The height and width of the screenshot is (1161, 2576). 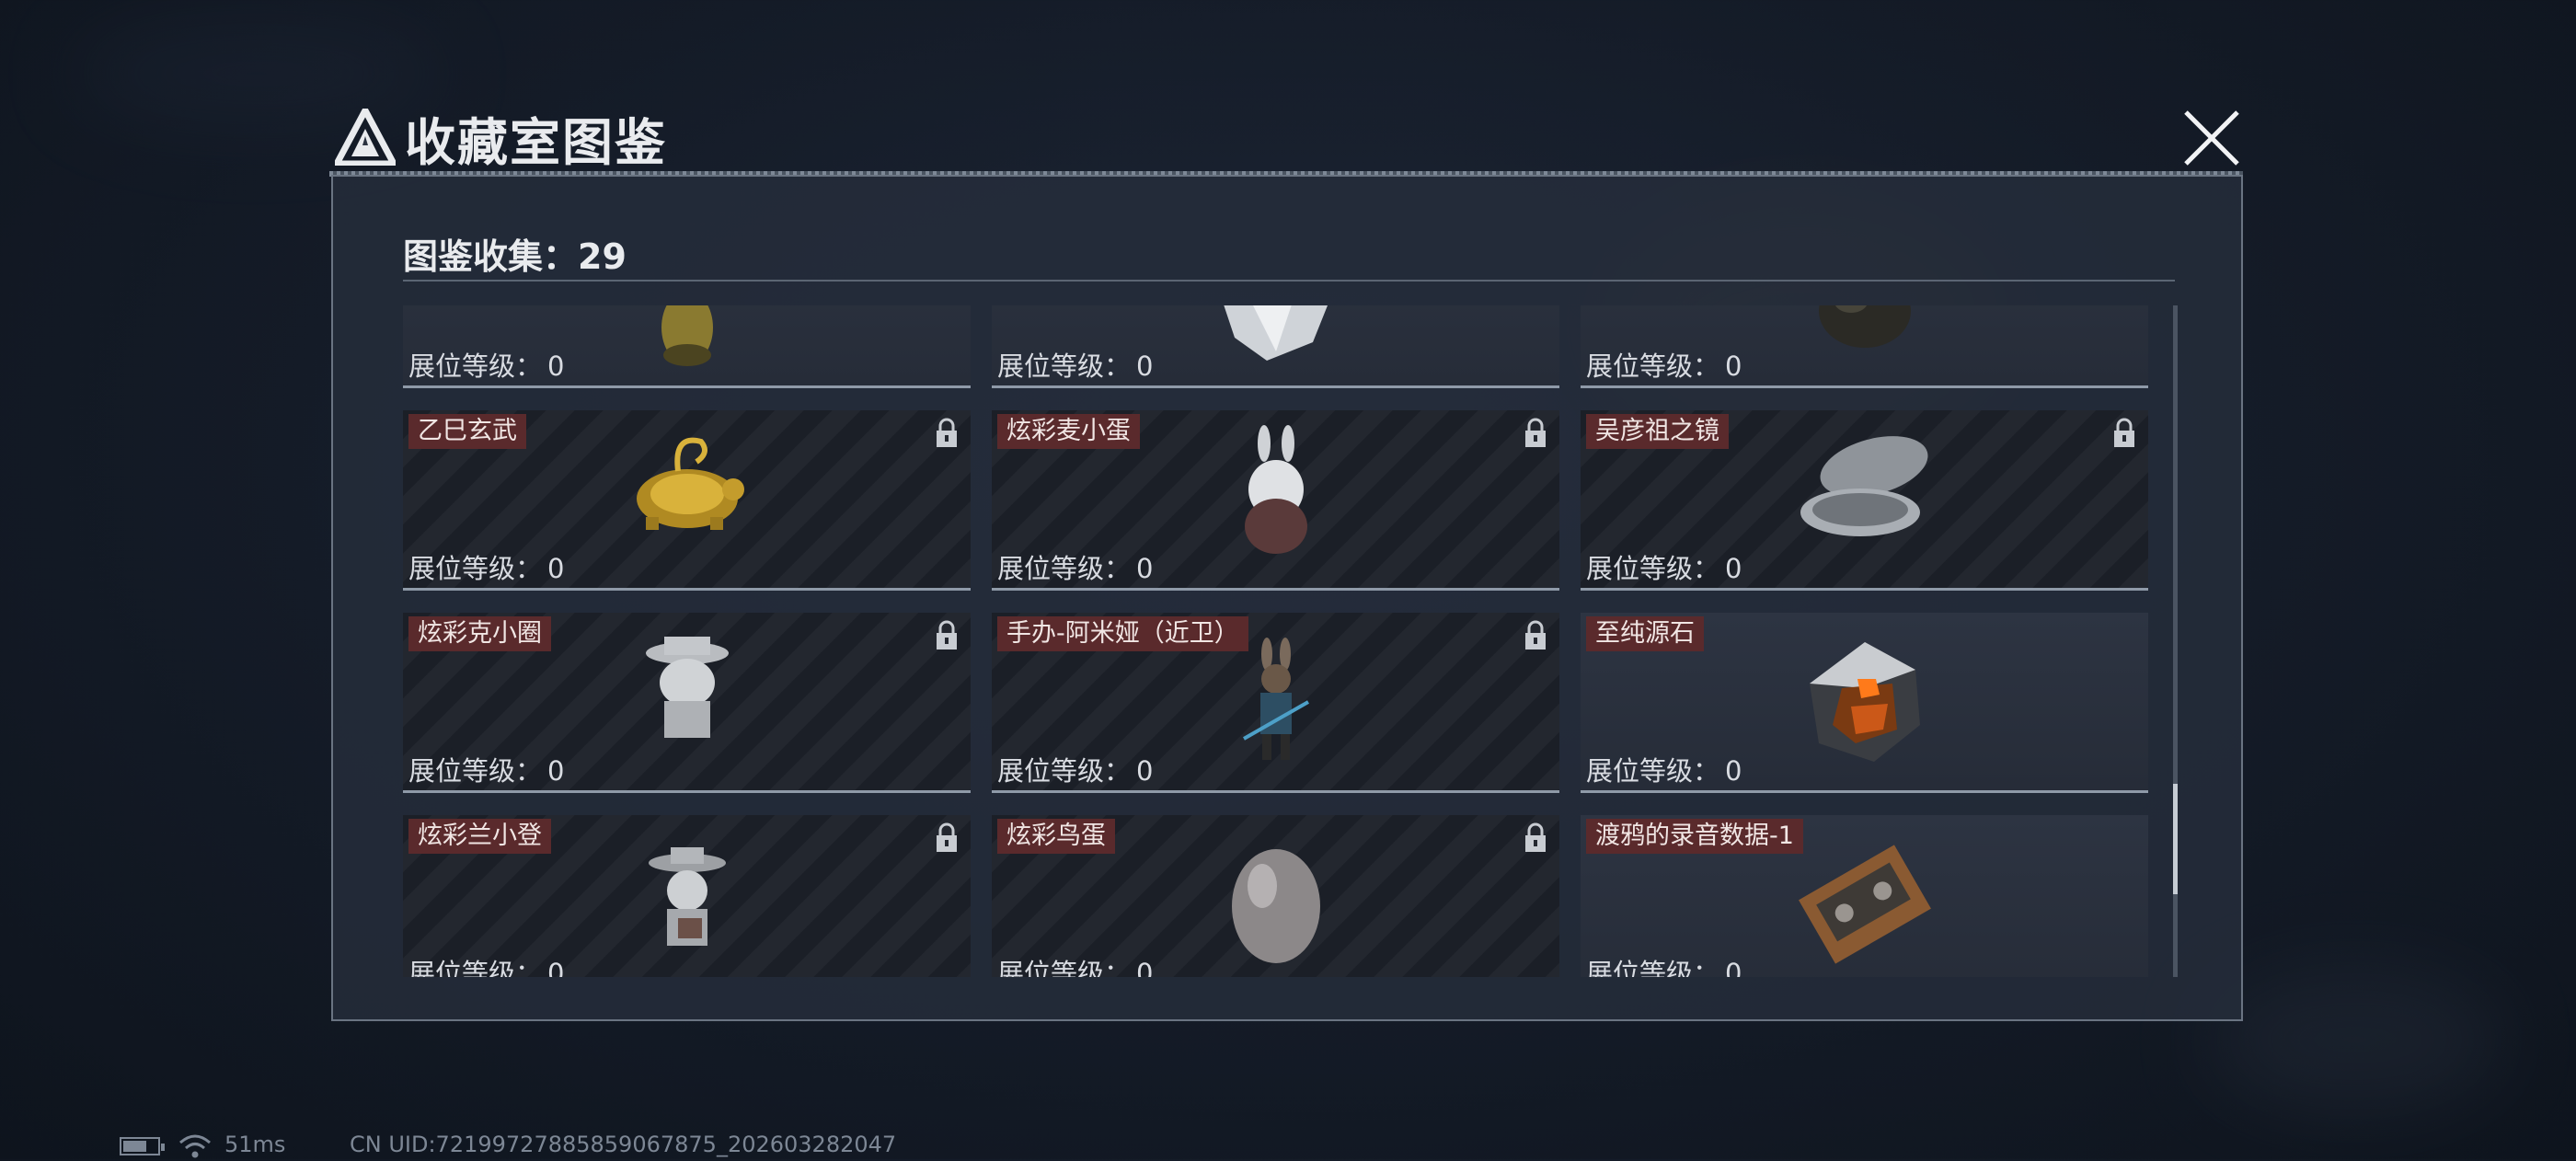 I want to click on battery-icon, so click(x=142, y=1146).